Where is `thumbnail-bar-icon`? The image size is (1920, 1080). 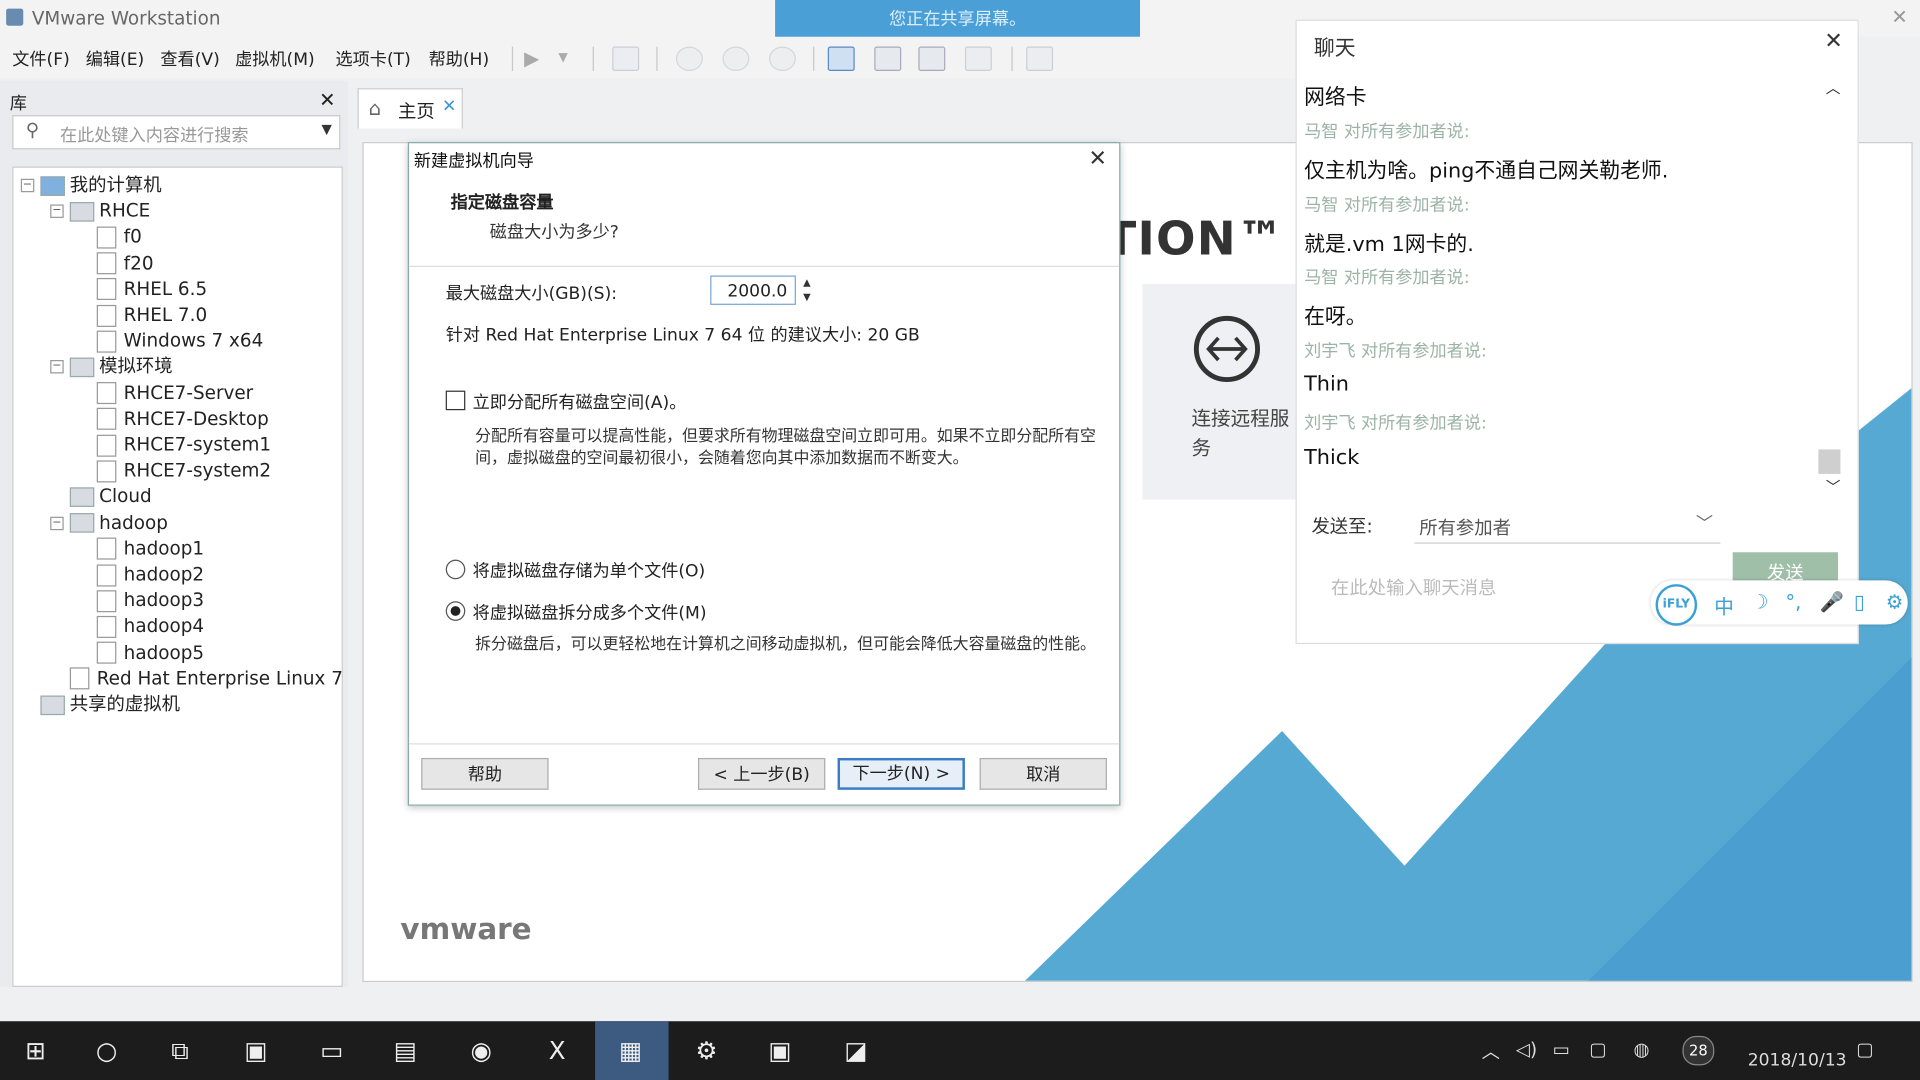
thumbnail-bar-icon is located at coordinates (888, 59).